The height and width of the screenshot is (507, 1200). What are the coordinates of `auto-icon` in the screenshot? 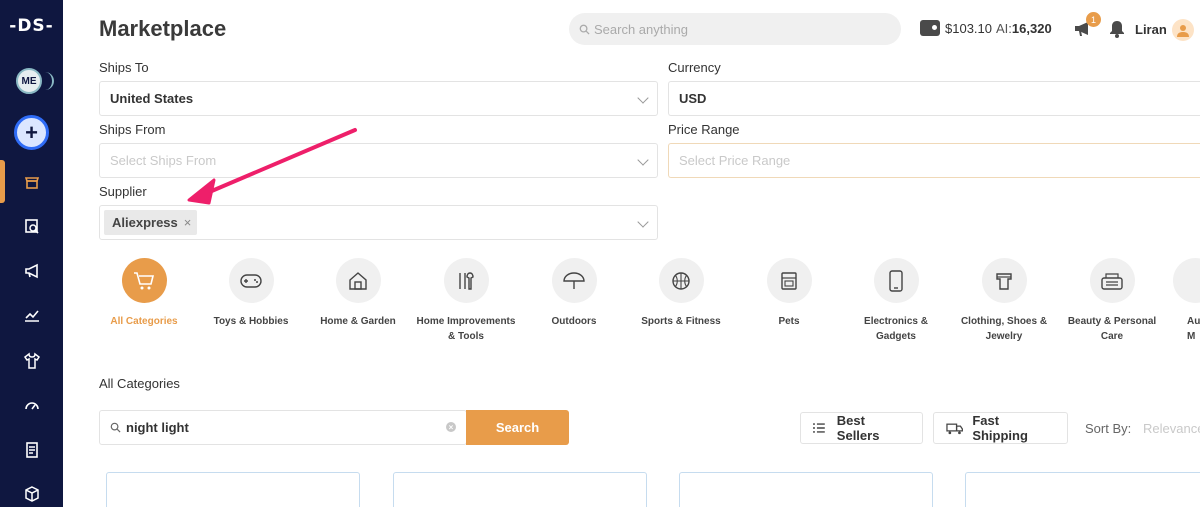 It's located at (1186, 280).